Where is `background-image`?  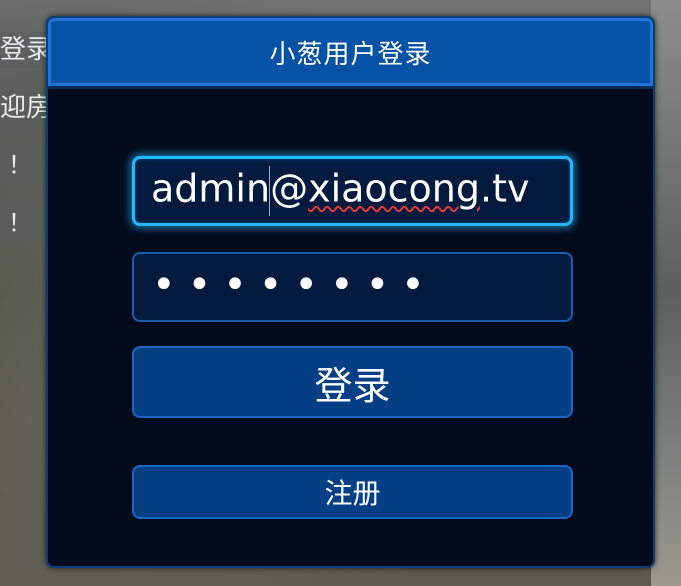
background-image is located at coordinates (666, 293).